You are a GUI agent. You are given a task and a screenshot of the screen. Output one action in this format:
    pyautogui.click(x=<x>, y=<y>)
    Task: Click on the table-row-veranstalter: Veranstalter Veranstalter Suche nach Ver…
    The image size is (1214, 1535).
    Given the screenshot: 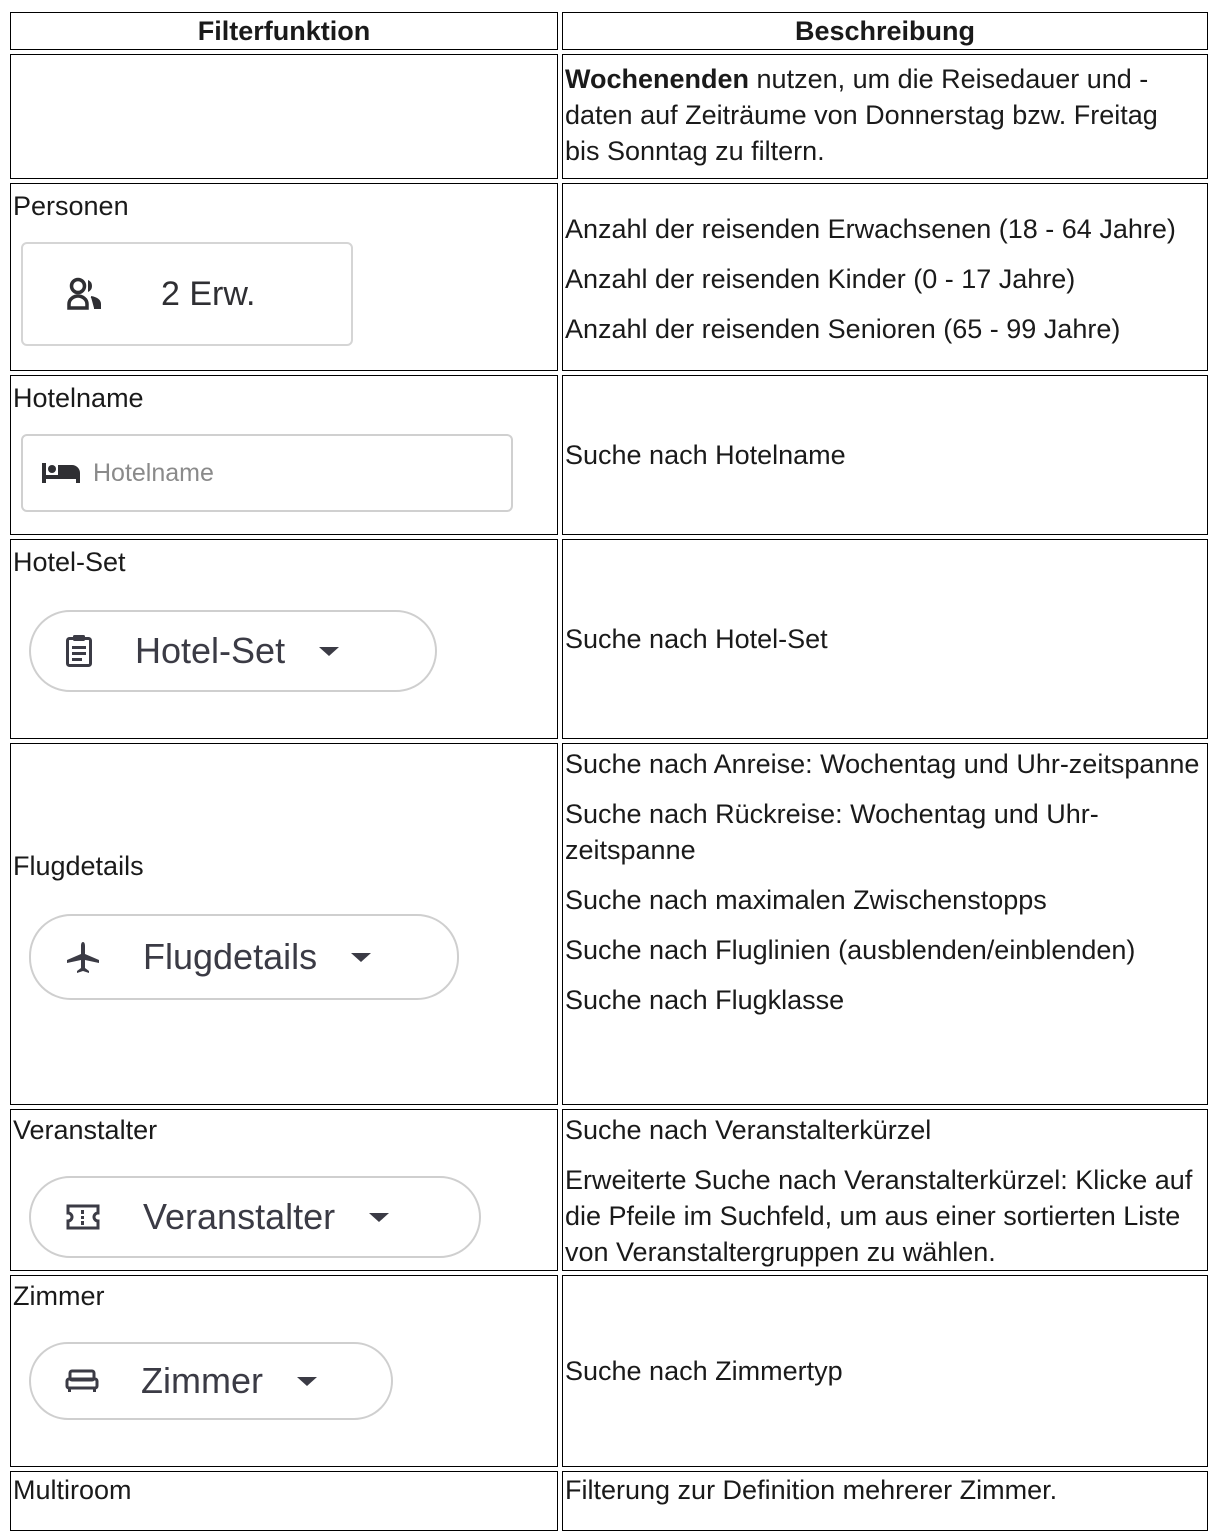 What is the action you would take?
    pyautogui.click(x=609, y=1190)
    